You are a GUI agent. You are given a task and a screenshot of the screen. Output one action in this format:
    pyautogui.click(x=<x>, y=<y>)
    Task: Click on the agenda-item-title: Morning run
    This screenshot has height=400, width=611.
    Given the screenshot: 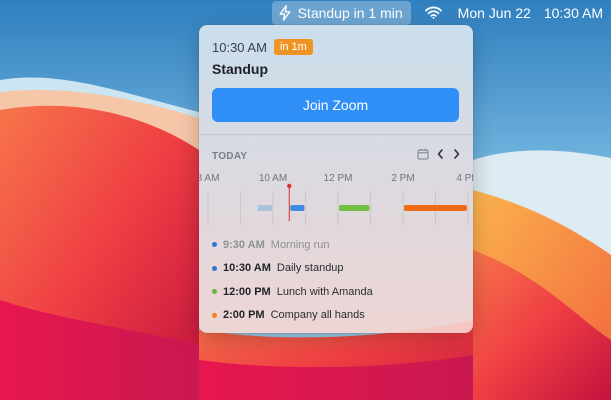 What is the action you would take?
    pyautogui.click(x=300, y=244)
    